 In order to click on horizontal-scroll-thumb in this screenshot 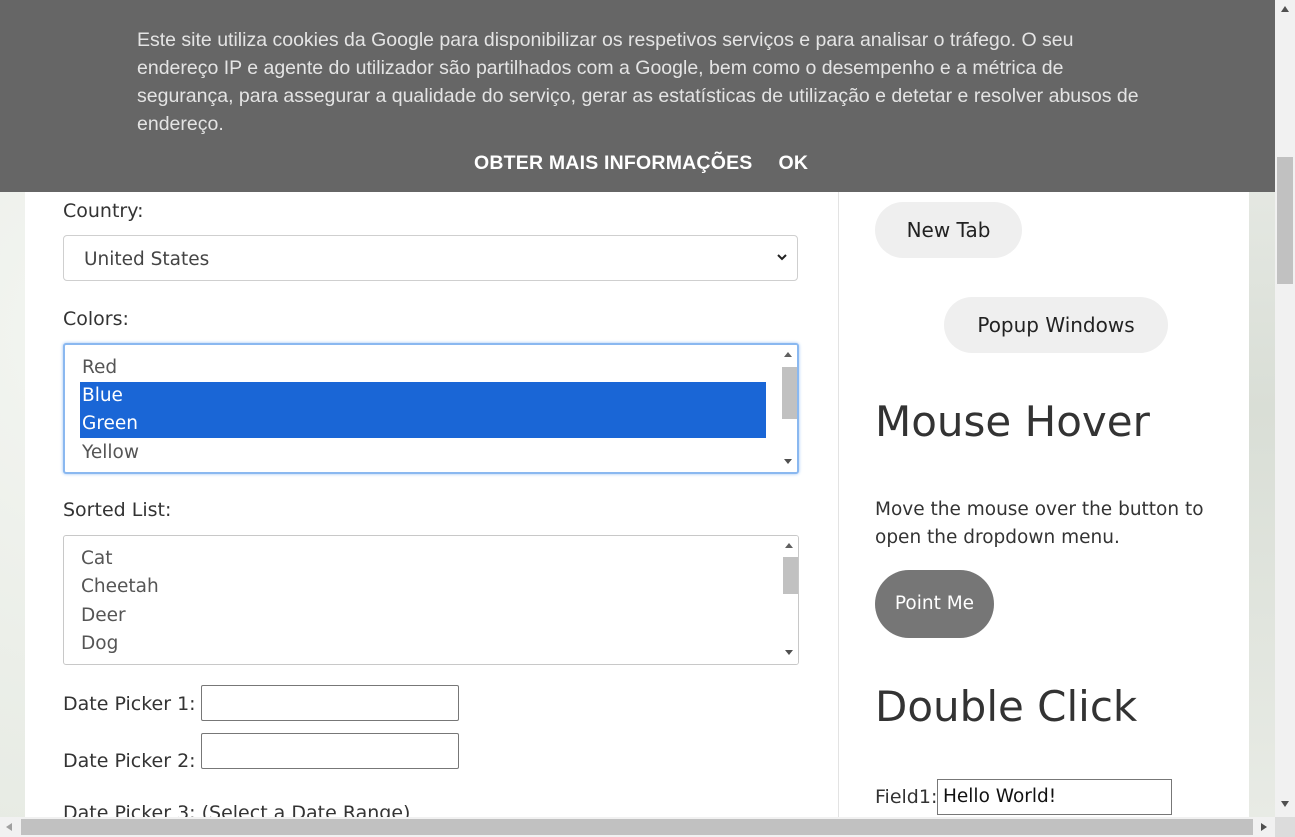, I will do `click(637, 827)`.